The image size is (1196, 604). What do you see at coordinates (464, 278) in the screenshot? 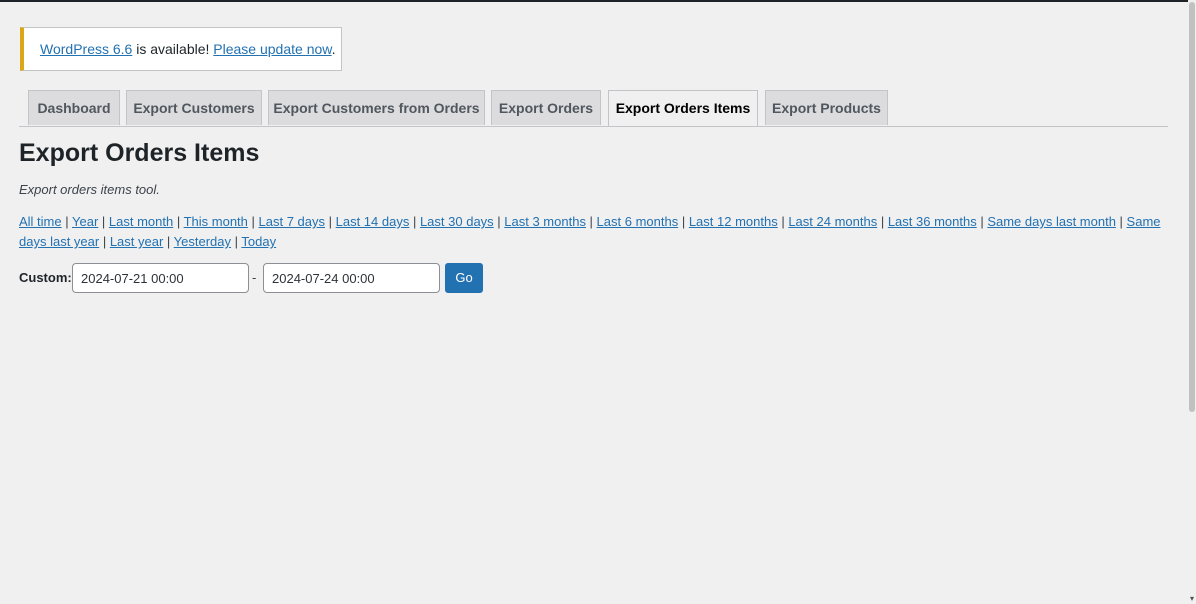
I see `go-button: Go` at bounding box center [464, 278].